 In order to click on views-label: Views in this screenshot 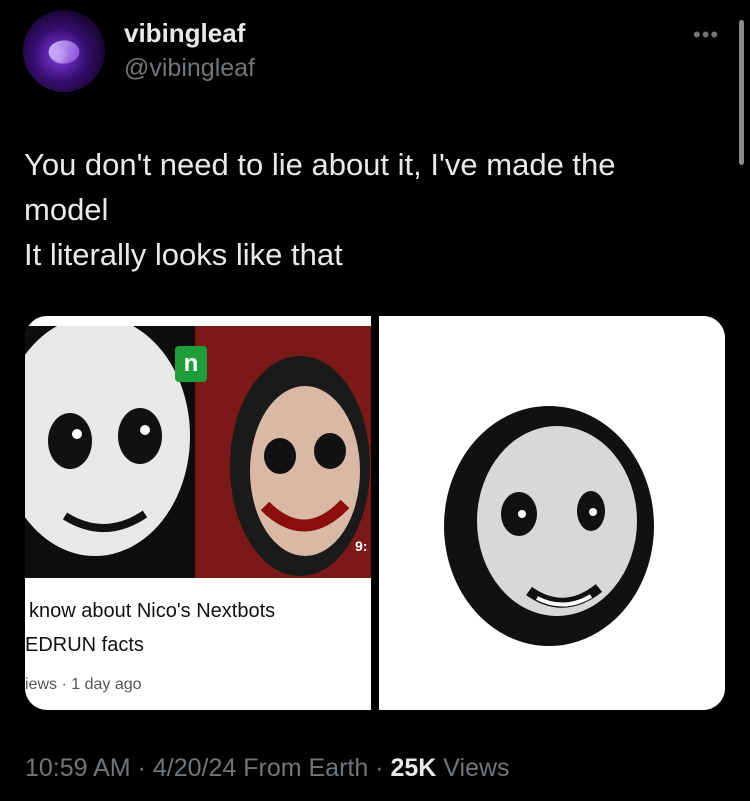, I will do `click(473, 768)`.